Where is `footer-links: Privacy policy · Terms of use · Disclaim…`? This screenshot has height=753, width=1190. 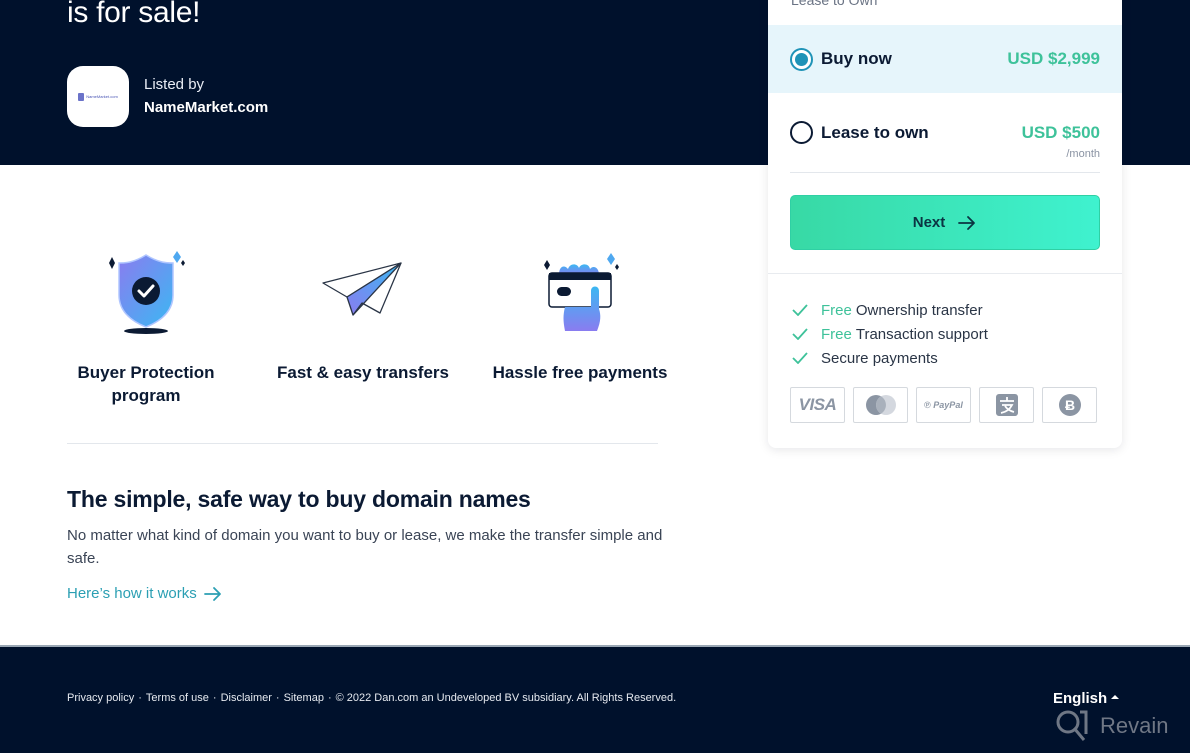 footer-links: Privacy policy · Terms of use · Disclaim… is located at coordinates (371, 698).